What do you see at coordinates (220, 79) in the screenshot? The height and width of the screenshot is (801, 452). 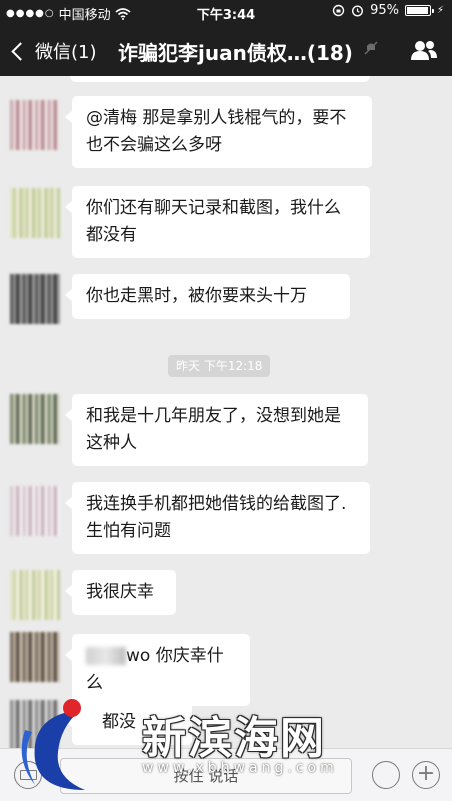 I see `previous-message-bubble-edge` at bounding box center [220, 79].